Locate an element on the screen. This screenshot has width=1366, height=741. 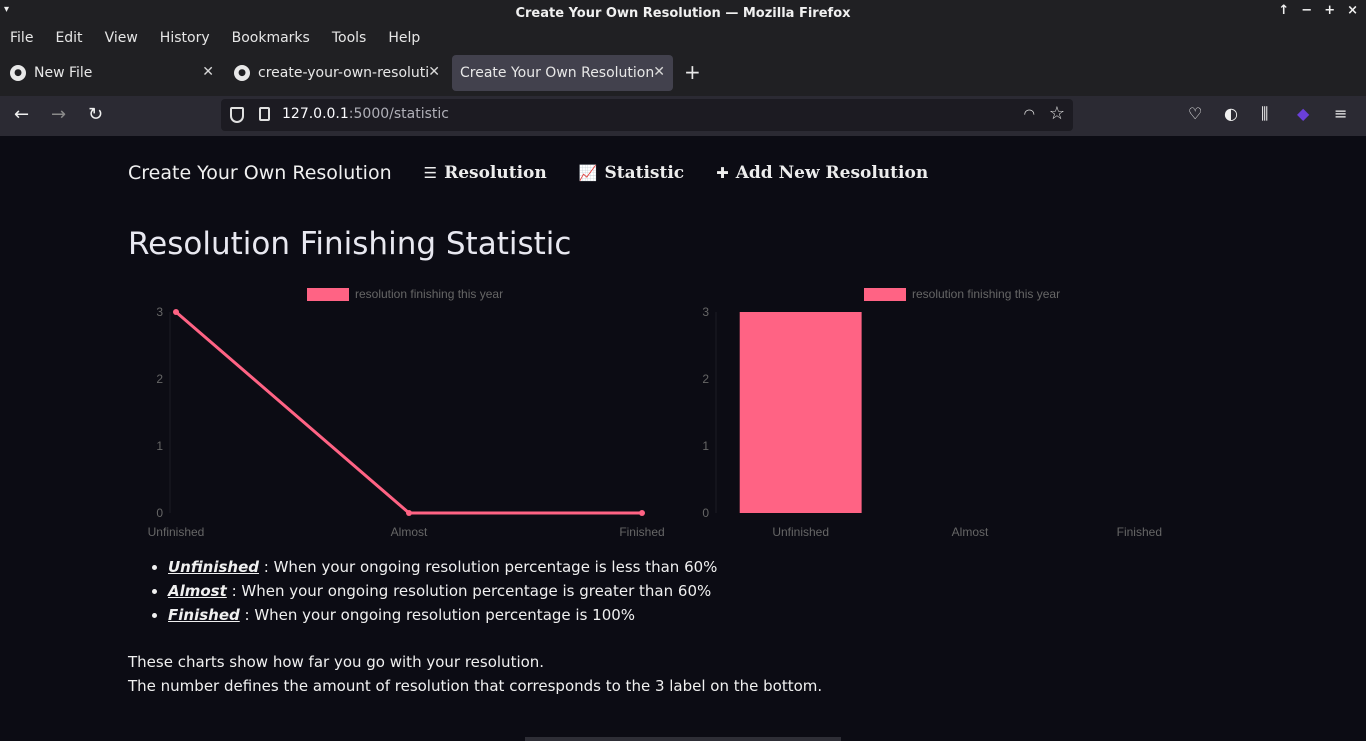
library-icon: ⫼ is located at coordinates (1264, 114).